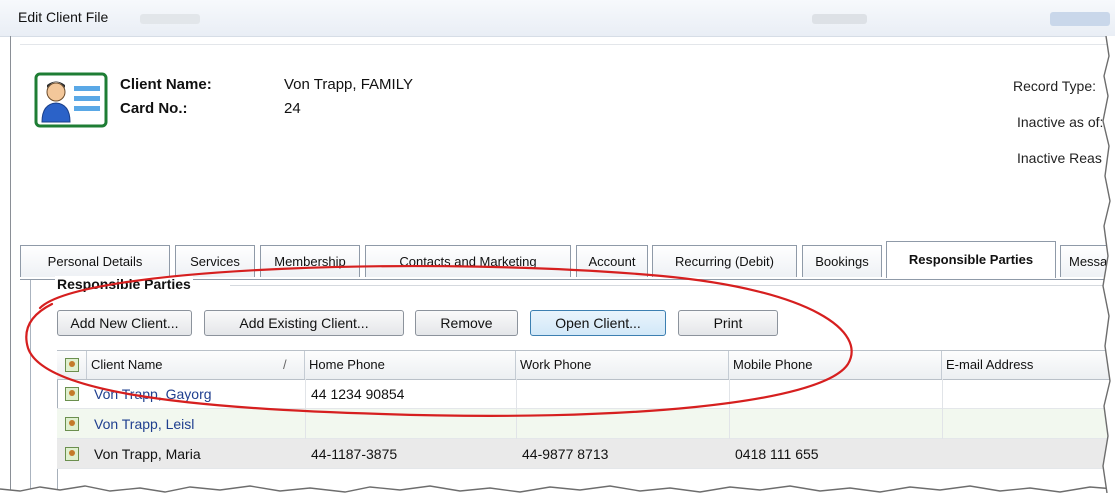 This screenshot has height=493, width=1115. What do you see at coordinates (1055, 86) in the screenshot?
I see `record-type-label: Record Type:` at bounding box center [1055, 86].